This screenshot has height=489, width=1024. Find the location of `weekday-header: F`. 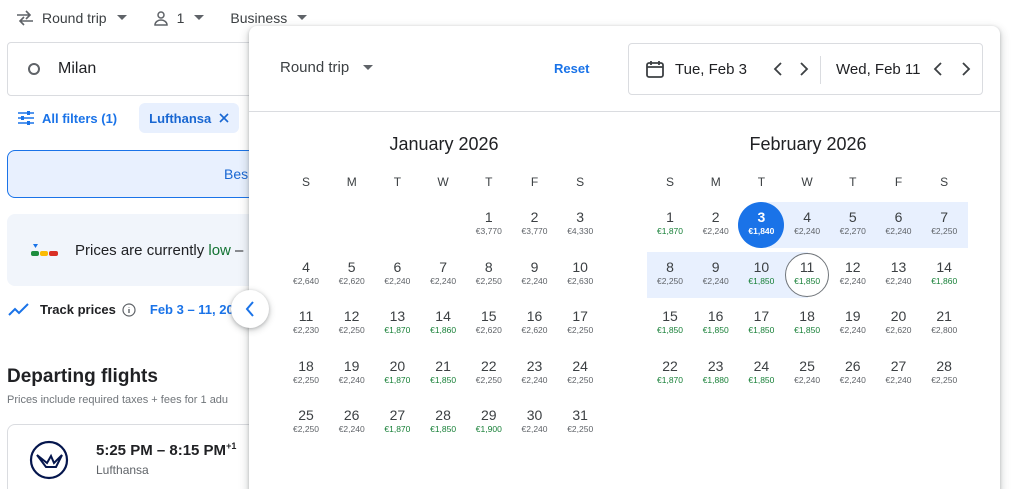

weekday-header: F is located at coordinates (898, 182).